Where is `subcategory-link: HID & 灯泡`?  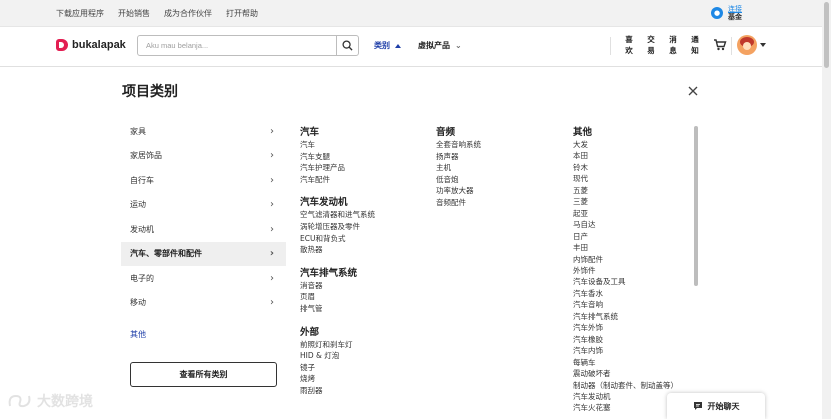 subcategory-link: HID & 灯泡 is located at coordinates (337, 356).